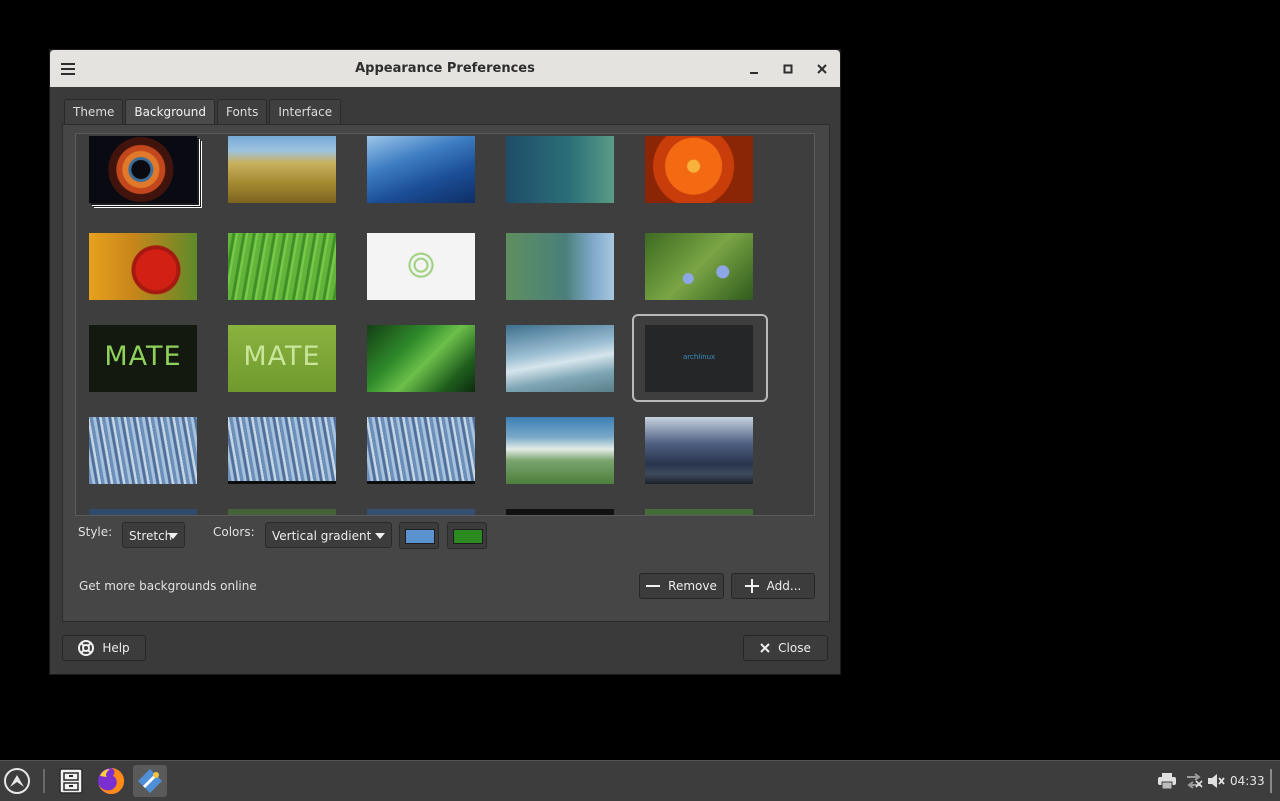  Describe the element at coordinates (168, 586) in the screenshot. I see `get-more-backgrounds-link: Get more backgrounds online` at that location.